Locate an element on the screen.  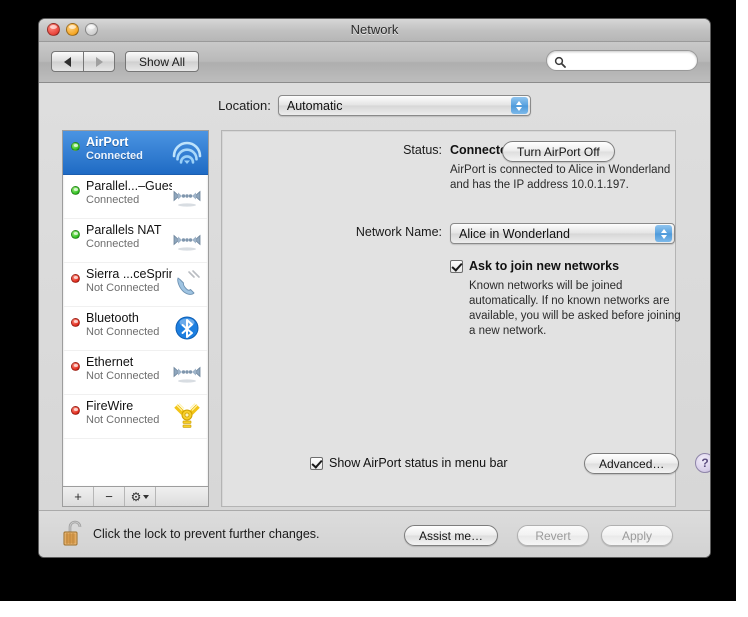
window-title: Network is located at coordinates (374, 29).